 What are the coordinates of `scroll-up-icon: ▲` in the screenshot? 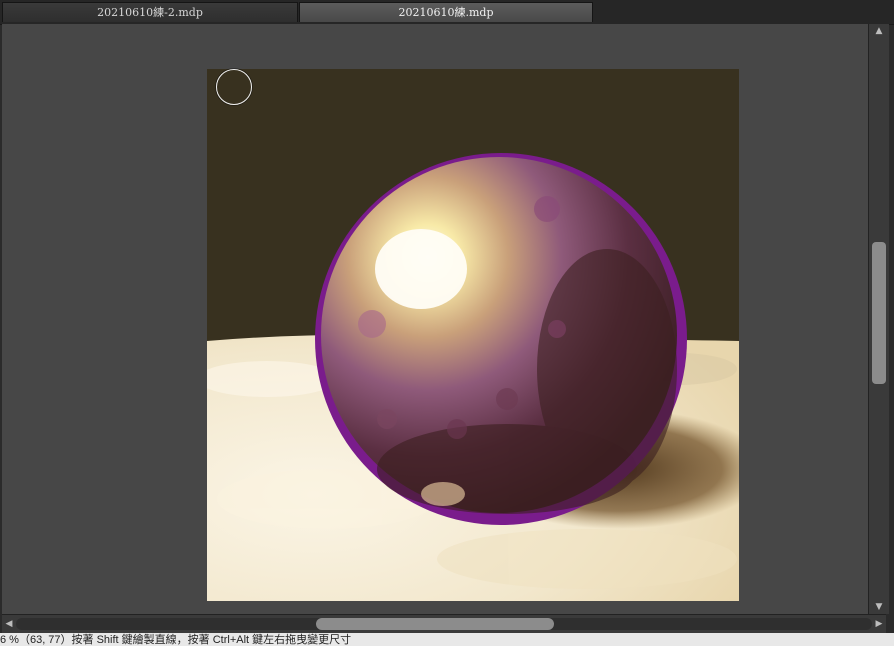 It's located at (879, 31).